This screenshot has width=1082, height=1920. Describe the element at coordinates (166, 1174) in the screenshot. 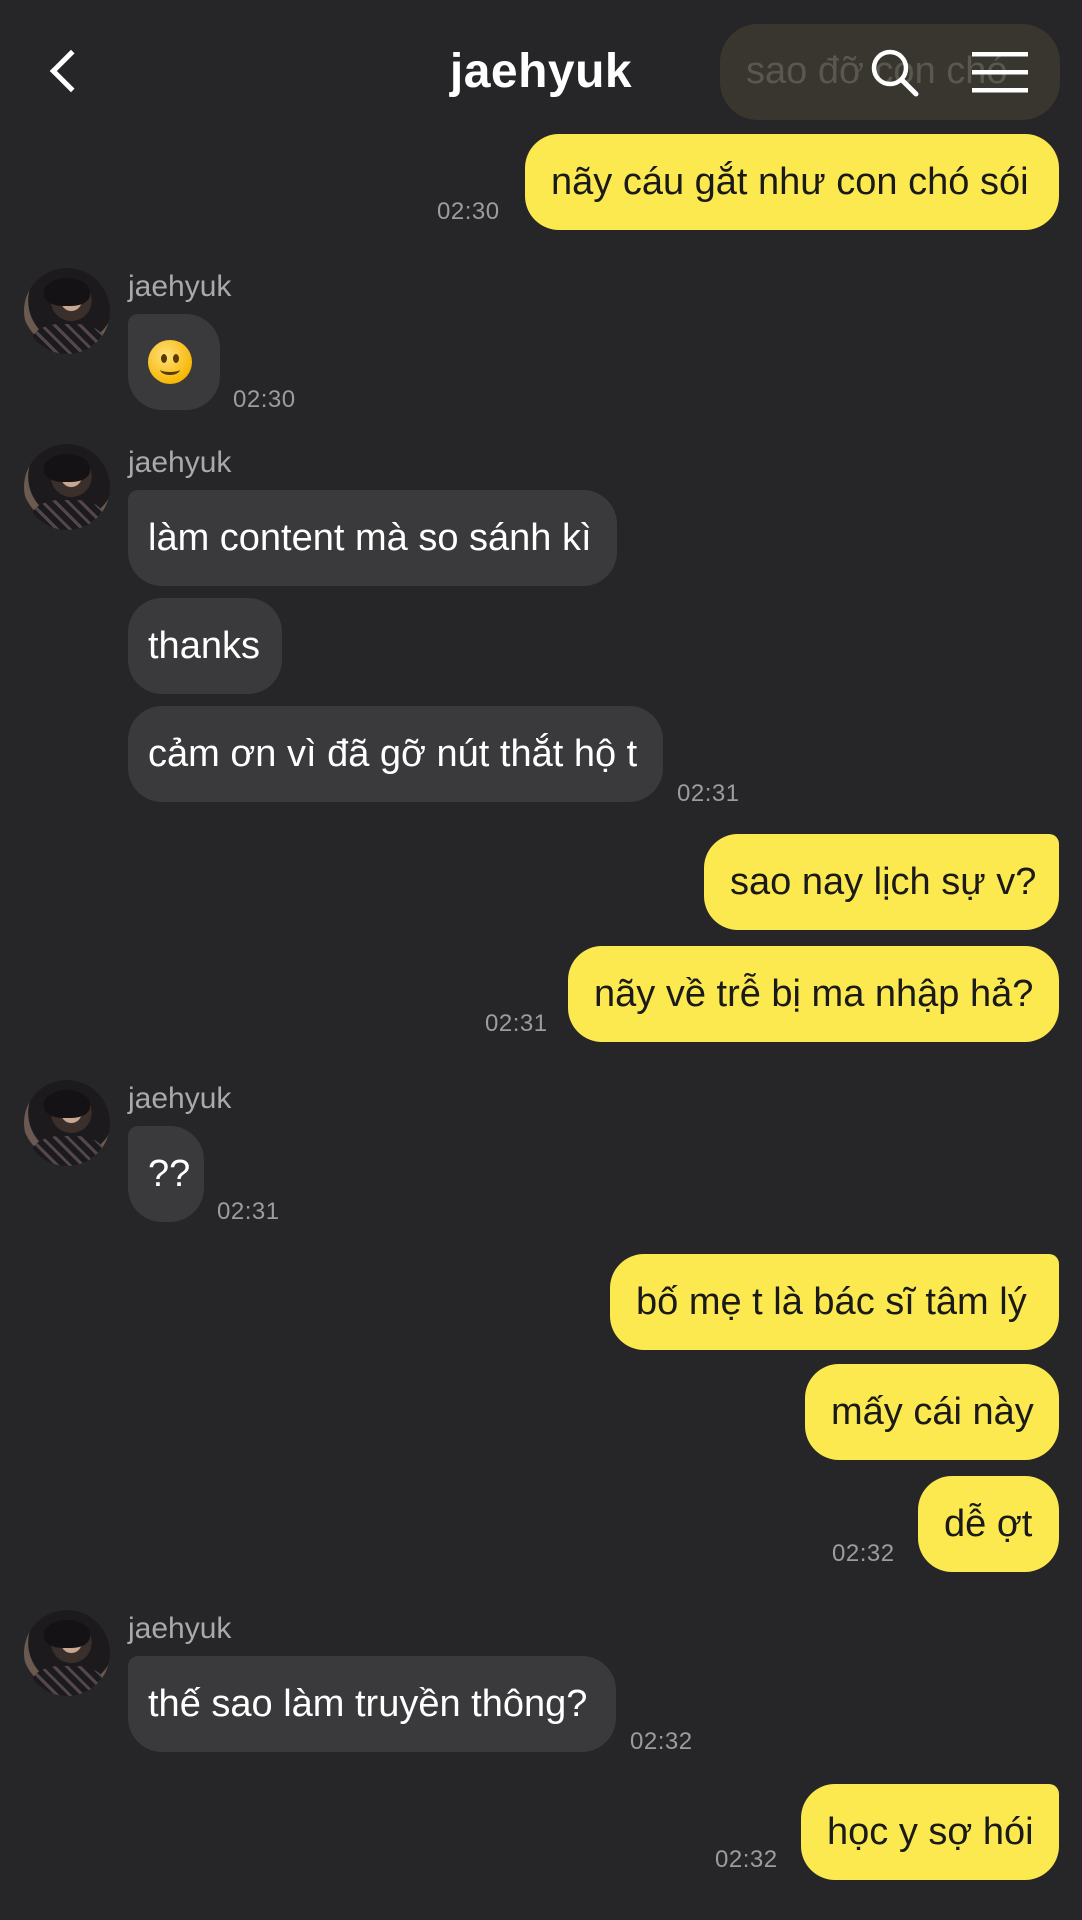

I see `their-message-bubble: ??` at that location.